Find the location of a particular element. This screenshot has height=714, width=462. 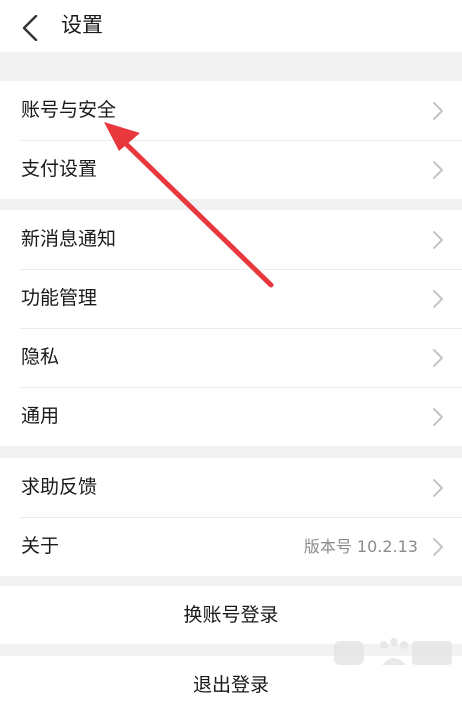

row-label: 新消息通知 is located at coordinates (69, 239).